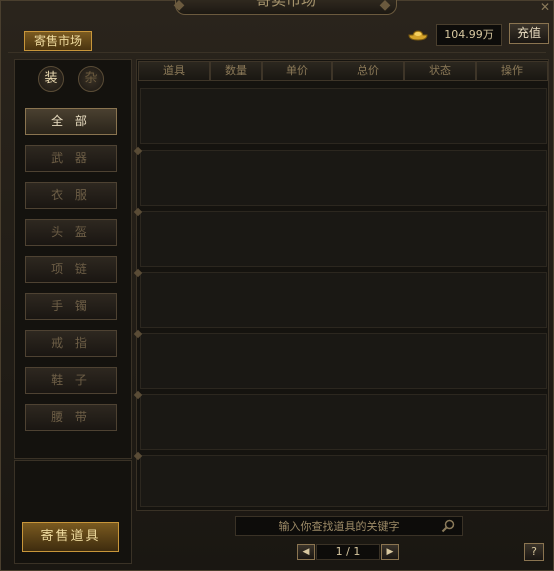 The image size is (554, 571). I want to click on category-bracelet: 手 镯, so click(71, 306).